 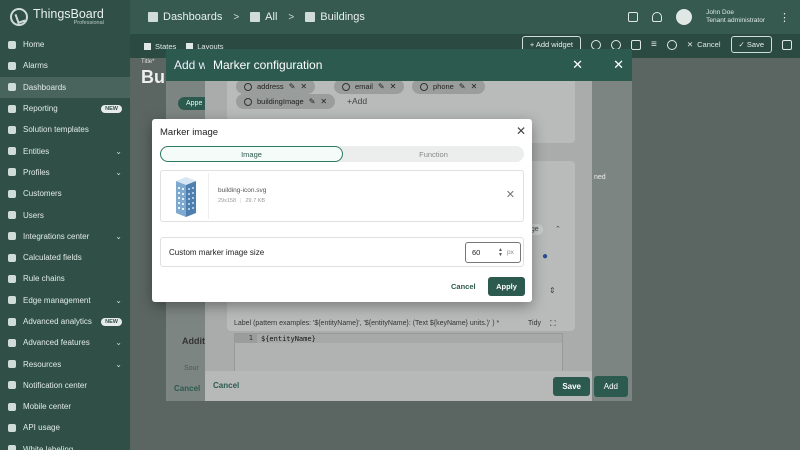 I want to click on sidebar-item-advanced-features: Advanced features ⌄, so click(x=65, y=342).